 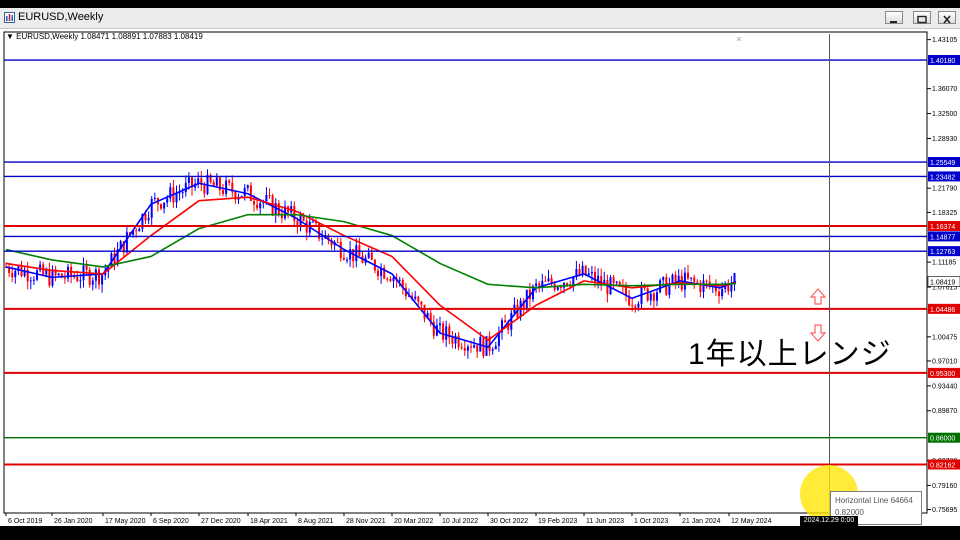 I want to click on time-tick-label: 10 Jul 2022, so click(x=460, y=521).